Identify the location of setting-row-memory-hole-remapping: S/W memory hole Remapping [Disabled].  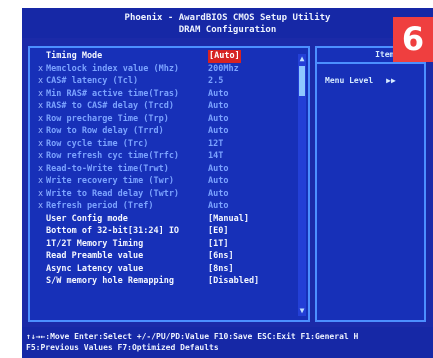
(163, 281).